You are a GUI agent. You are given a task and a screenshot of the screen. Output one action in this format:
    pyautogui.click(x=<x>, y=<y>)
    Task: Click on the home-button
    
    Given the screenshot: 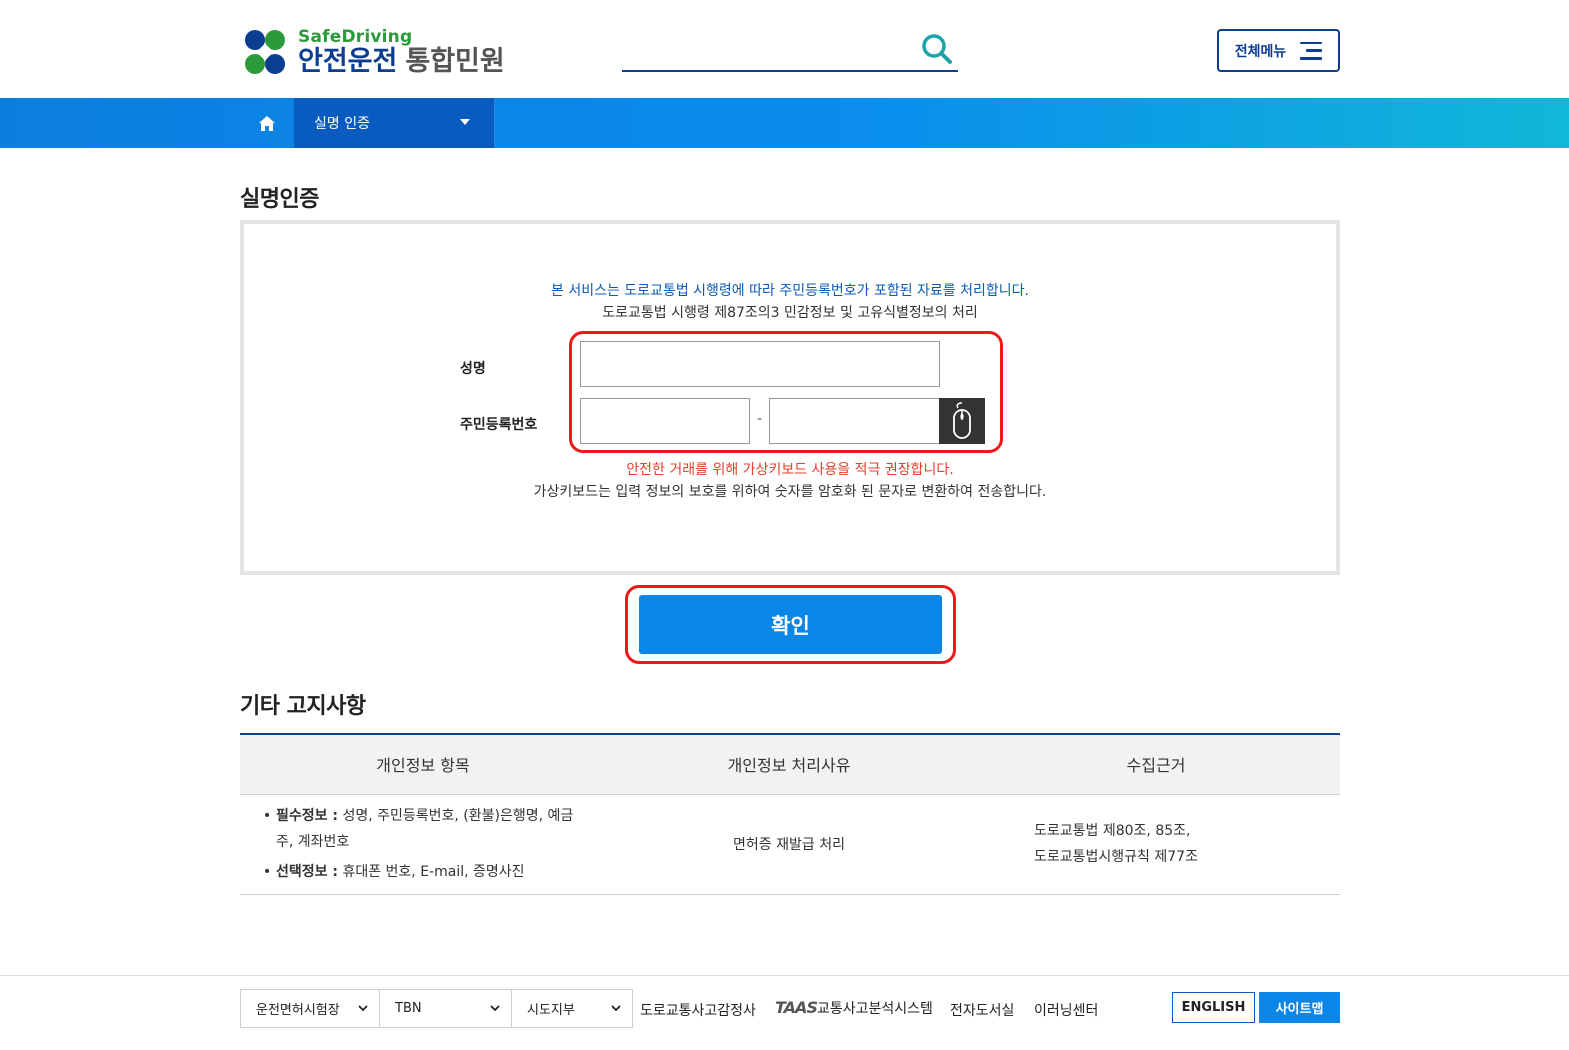 What is the action you would take?
    pyautogui.click(x=267, y=123)
    